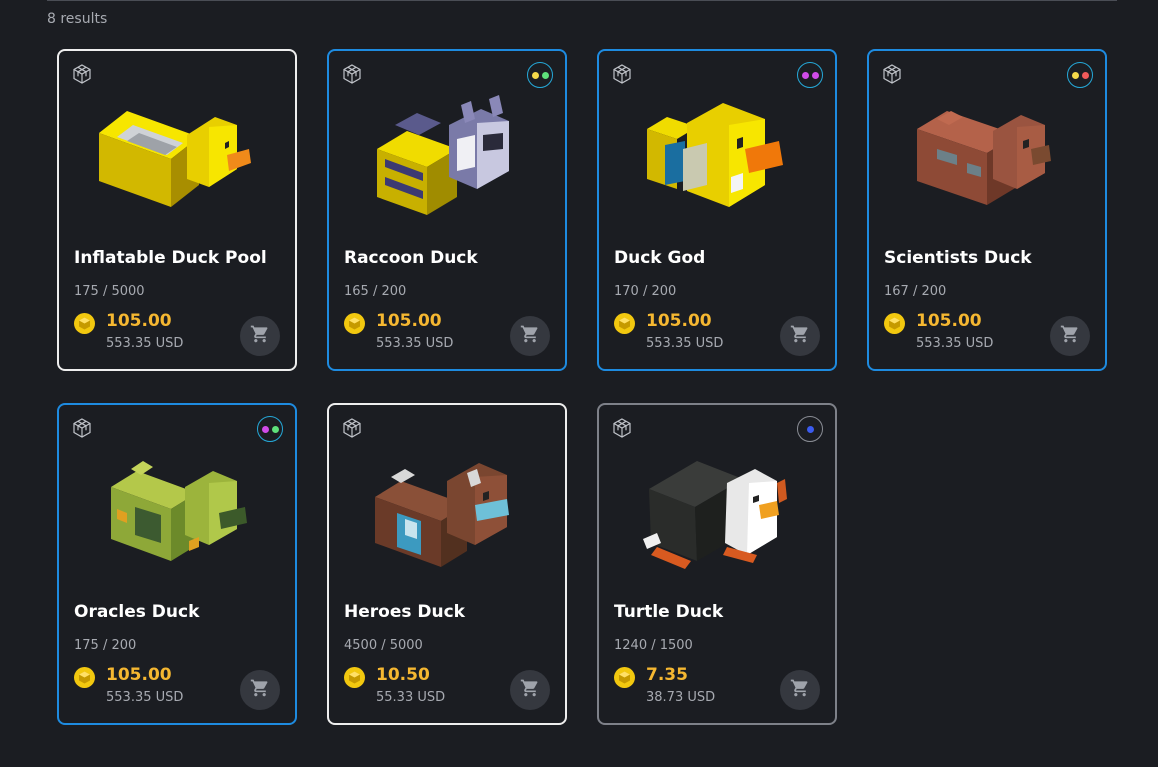 The height and width of the screenshot is (767, 1158). I want to click on product-price: 10.50, so click(403, 675).